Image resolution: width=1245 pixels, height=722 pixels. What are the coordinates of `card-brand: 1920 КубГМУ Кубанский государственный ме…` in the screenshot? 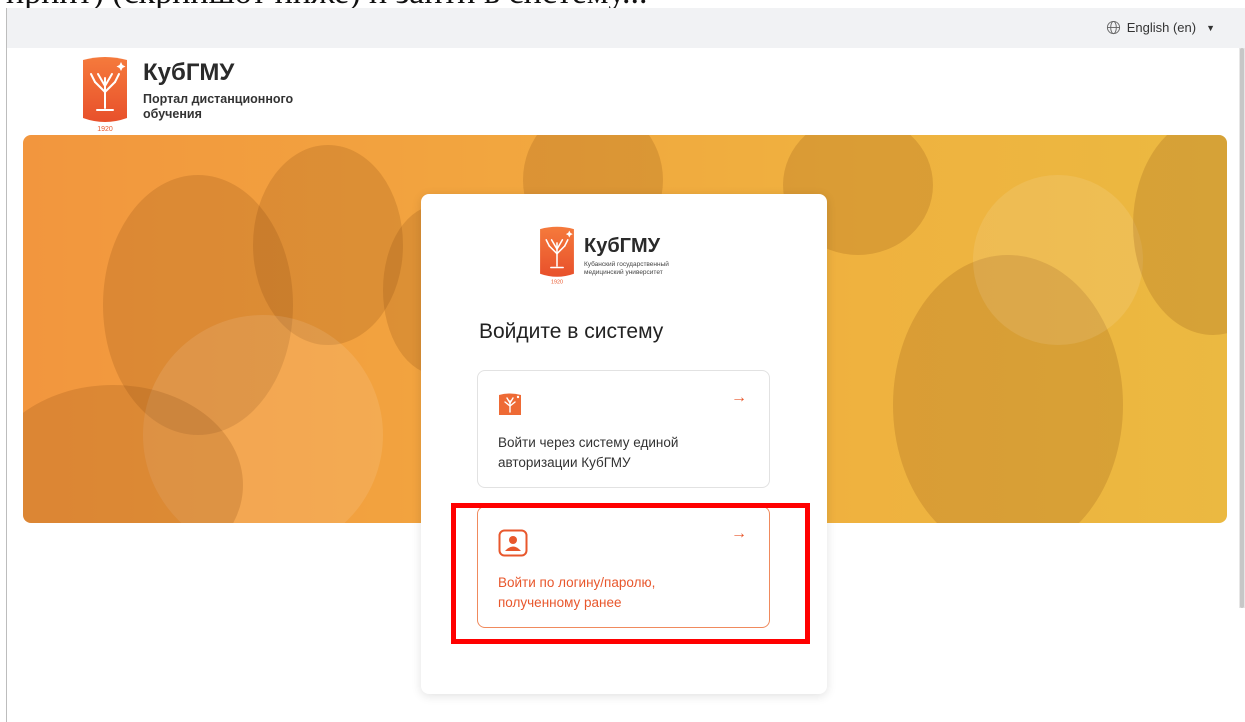 It's located at (621, 256).